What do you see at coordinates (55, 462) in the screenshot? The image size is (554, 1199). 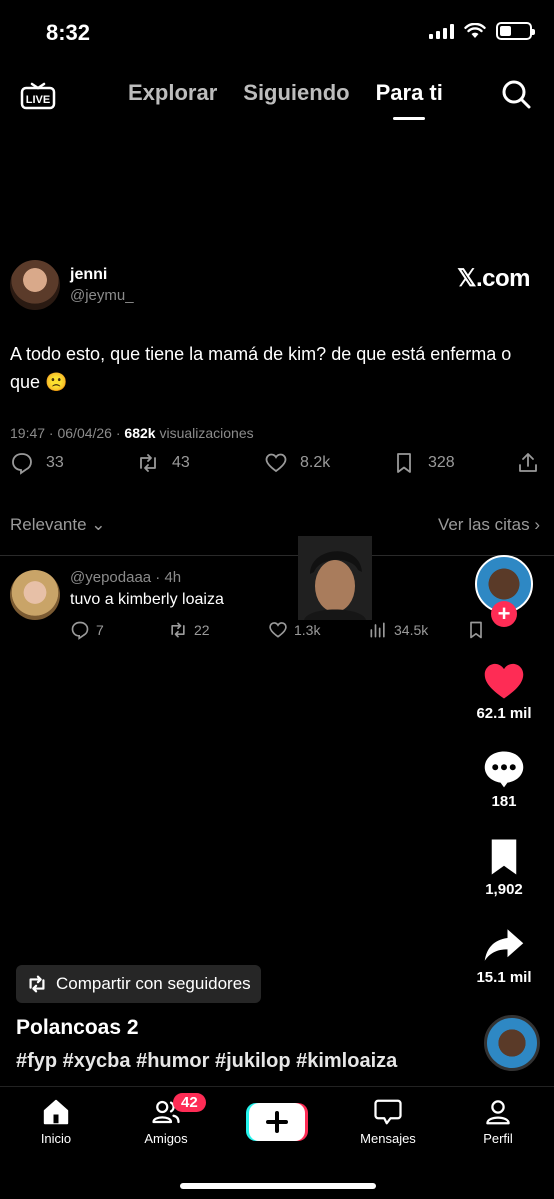 I see `tweet-reply-count: 33` at bounding box center [55, 462].